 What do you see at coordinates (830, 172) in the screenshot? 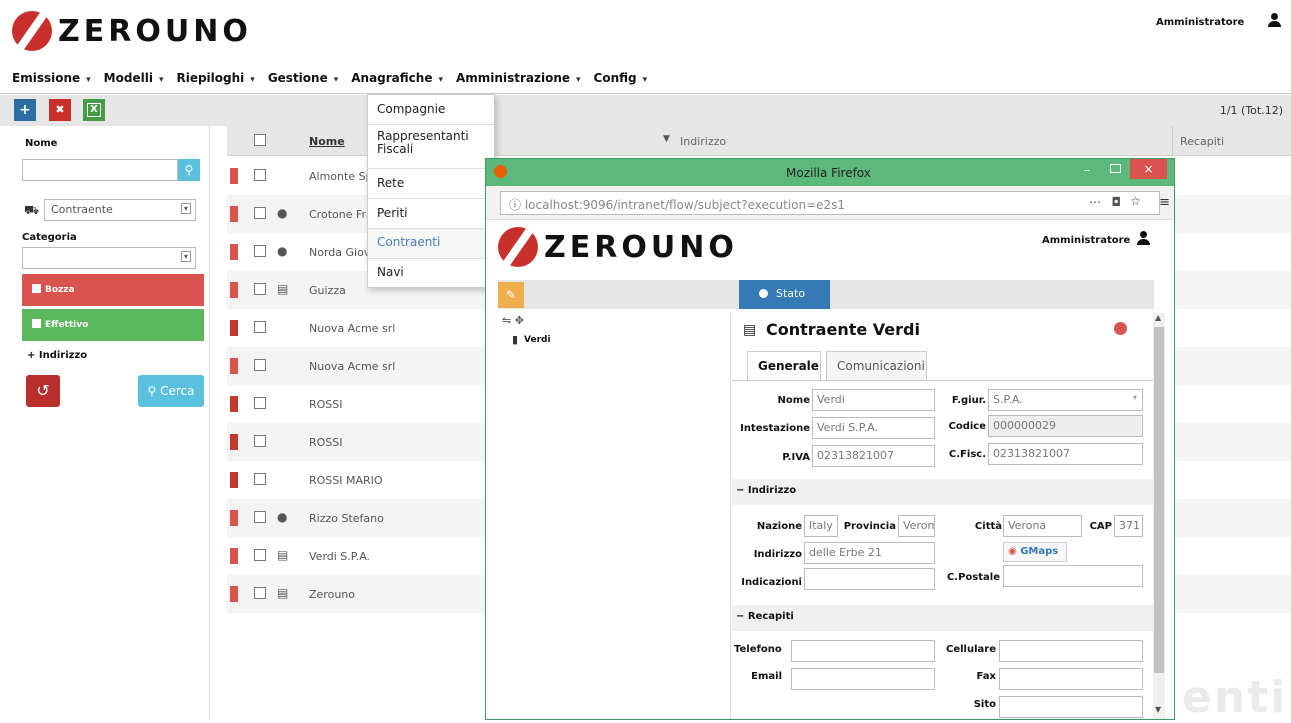
I see `firefox-titlebar: Mozilla Firefox – ×` at bounding box center [830, 172].